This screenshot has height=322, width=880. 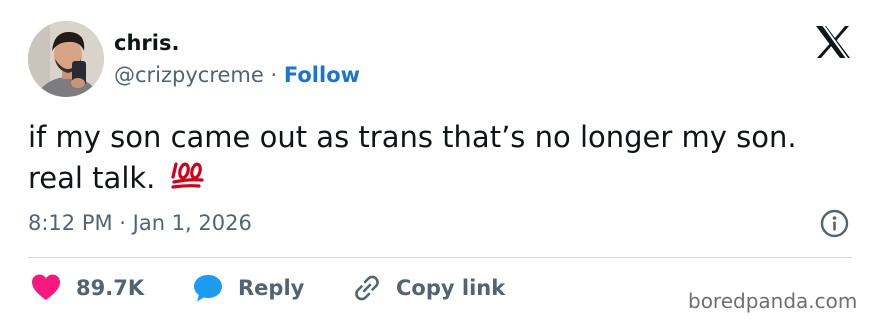 I want to click on like-button: 89.7K, so click(x=87, y=288).